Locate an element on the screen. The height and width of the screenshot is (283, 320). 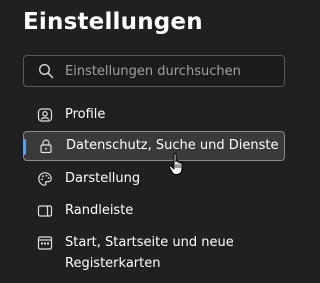
search-icon is located at coordinates (46, 71).